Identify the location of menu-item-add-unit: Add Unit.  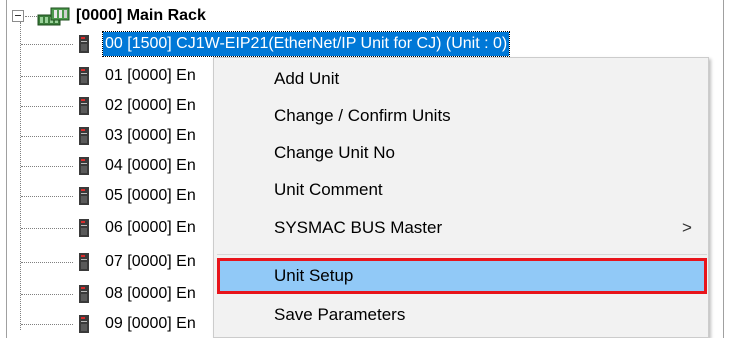
(462, 79).